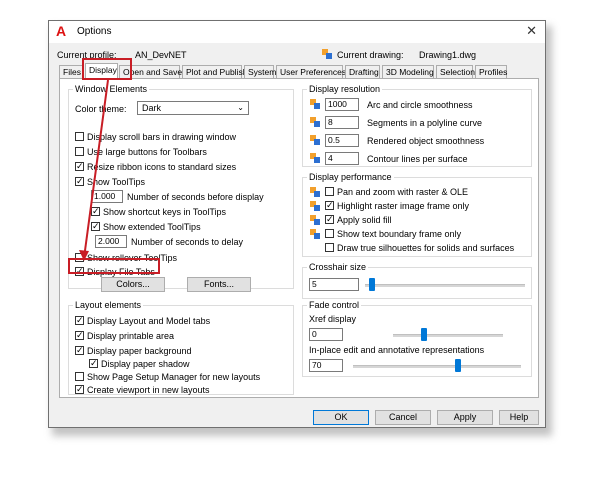 This screenshot has height=487, width=608. Describe the element at coordinates (84, 255) in the screenshot. I see `annotation-arrow-head` at that location.